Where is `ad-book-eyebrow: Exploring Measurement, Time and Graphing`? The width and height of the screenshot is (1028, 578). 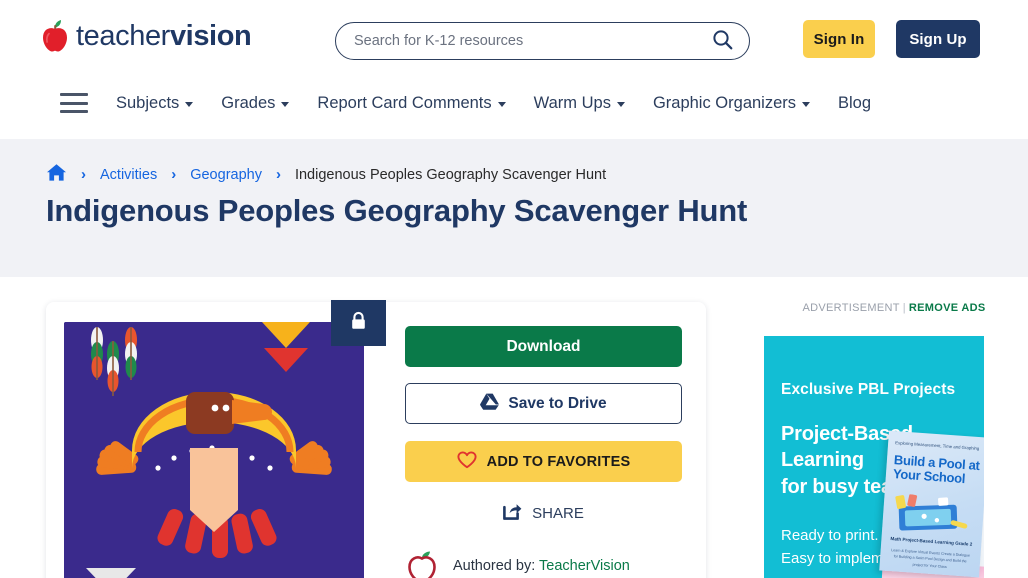
ad-book-eyebrow: Exploring Measurement, Time and Graphing is located at coordinates (937, 446).